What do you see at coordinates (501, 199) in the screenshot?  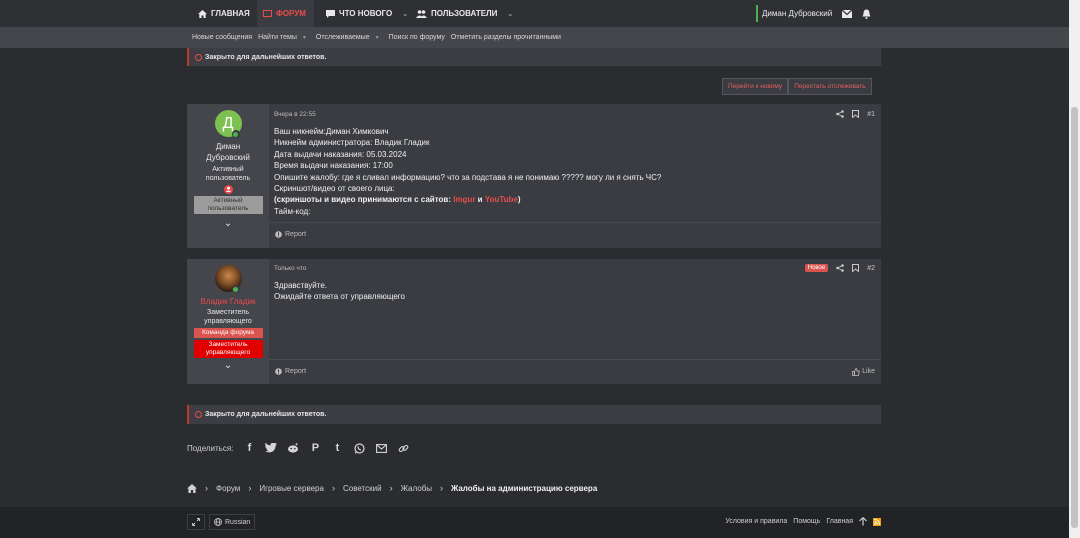 I see `youtube-link: YouTube` at bounding box center [501, 199].